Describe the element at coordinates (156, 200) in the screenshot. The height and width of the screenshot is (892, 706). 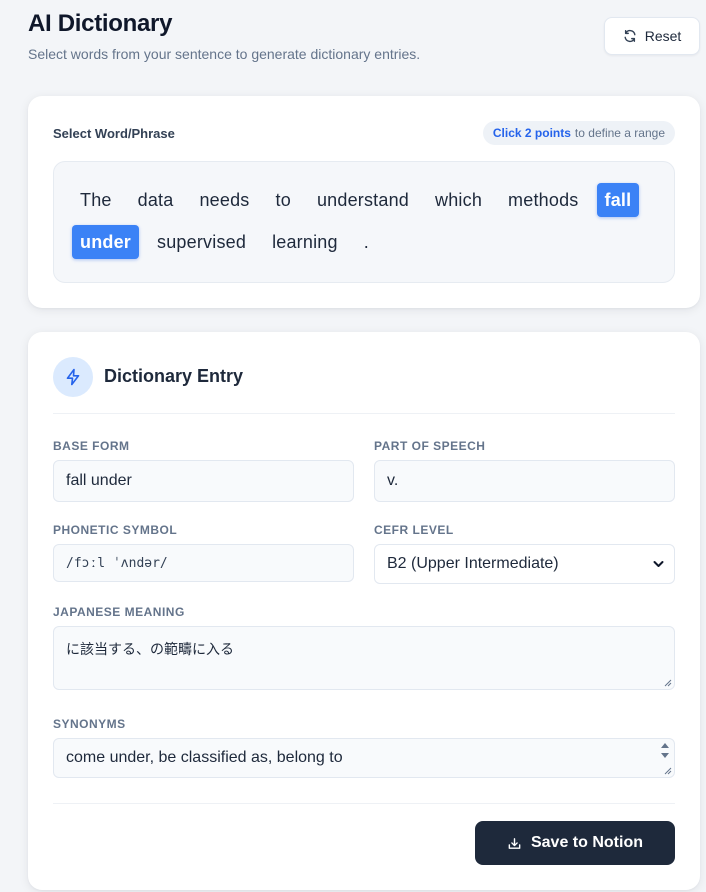
I see `word-token: data` at that location.